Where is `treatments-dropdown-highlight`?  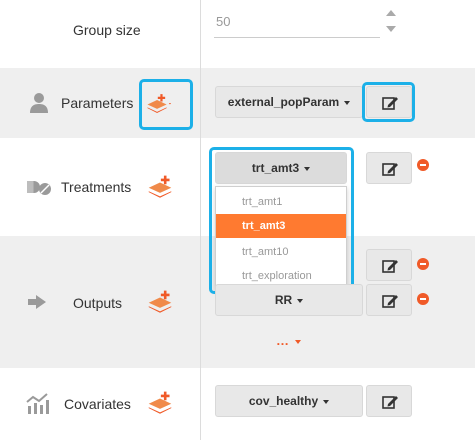 treatments-dropdown-highlight is located at coordinates (281, 220).